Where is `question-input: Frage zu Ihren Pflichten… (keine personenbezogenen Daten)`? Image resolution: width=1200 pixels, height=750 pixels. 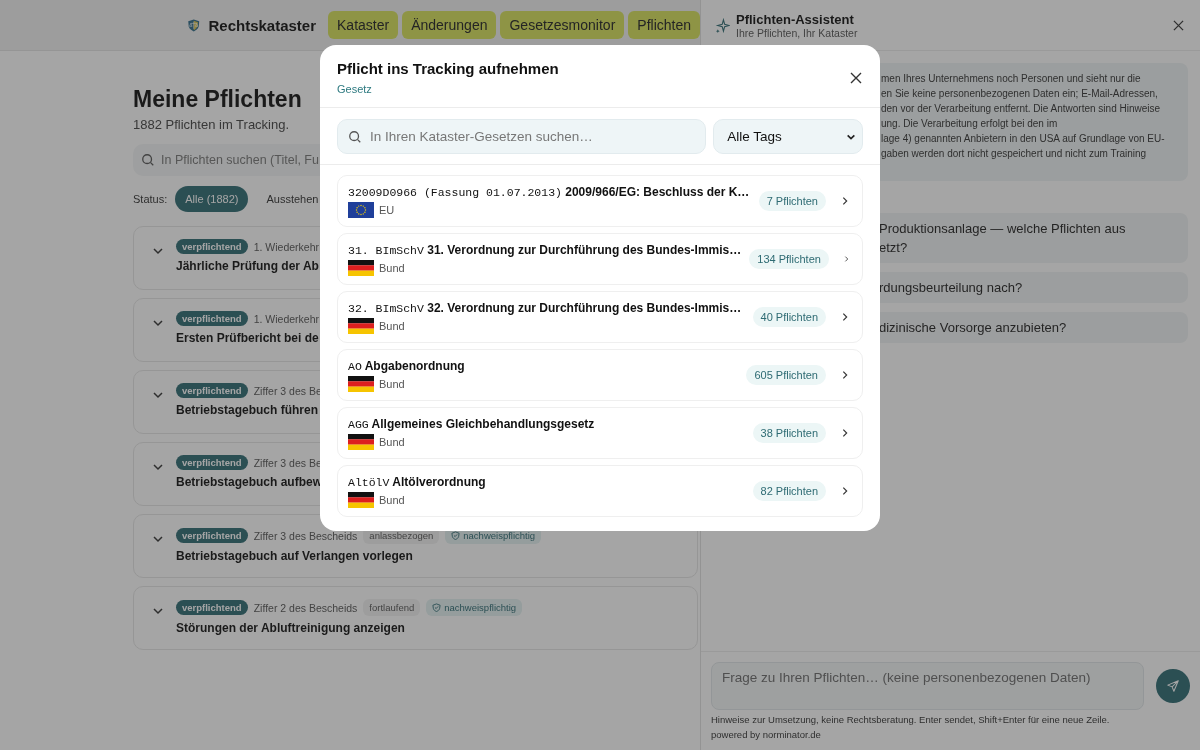 question-input: Frage zu Ihren Pflichten… (keine personenbezogenen Daten) is located at coordinates (928, 686).